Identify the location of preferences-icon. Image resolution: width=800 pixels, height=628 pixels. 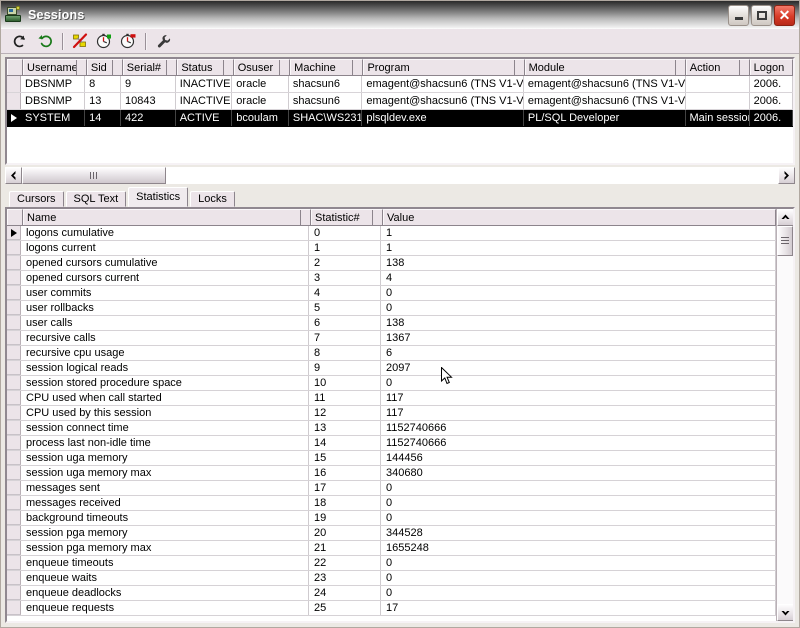
(163, 41).